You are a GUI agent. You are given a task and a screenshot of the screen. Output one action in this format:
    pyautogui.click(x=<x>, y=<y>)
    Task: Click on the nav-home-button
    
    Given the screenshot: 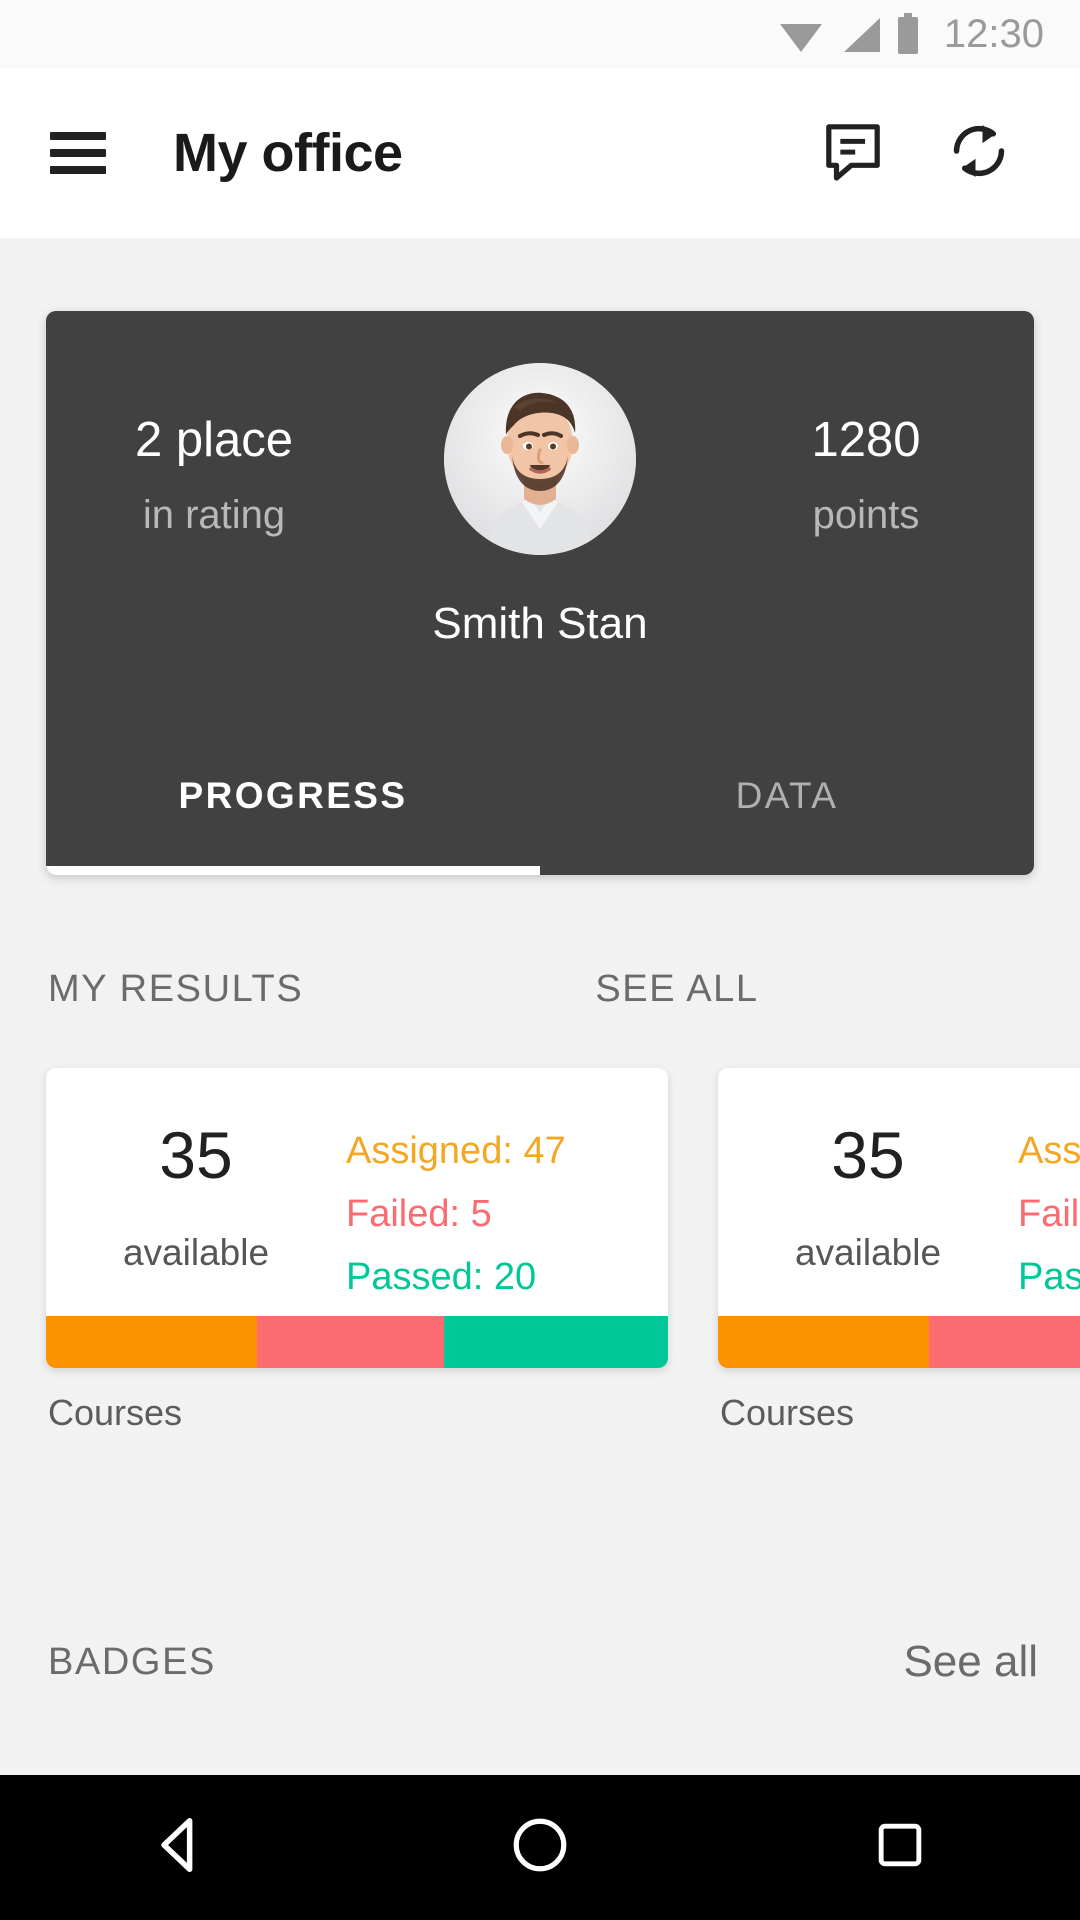 What is the action you would take?
    pyautogui.click(x=540, y=1847)
    